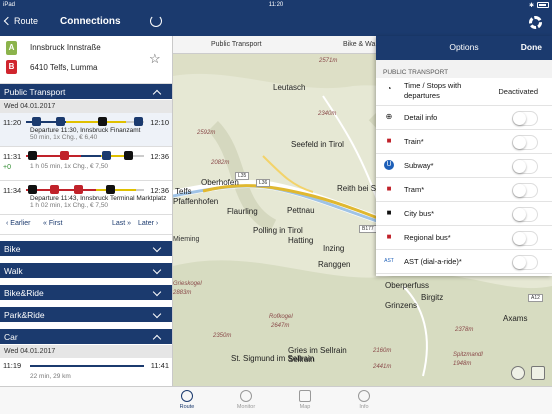  I want to click on train-toggle, so click(525, 142).